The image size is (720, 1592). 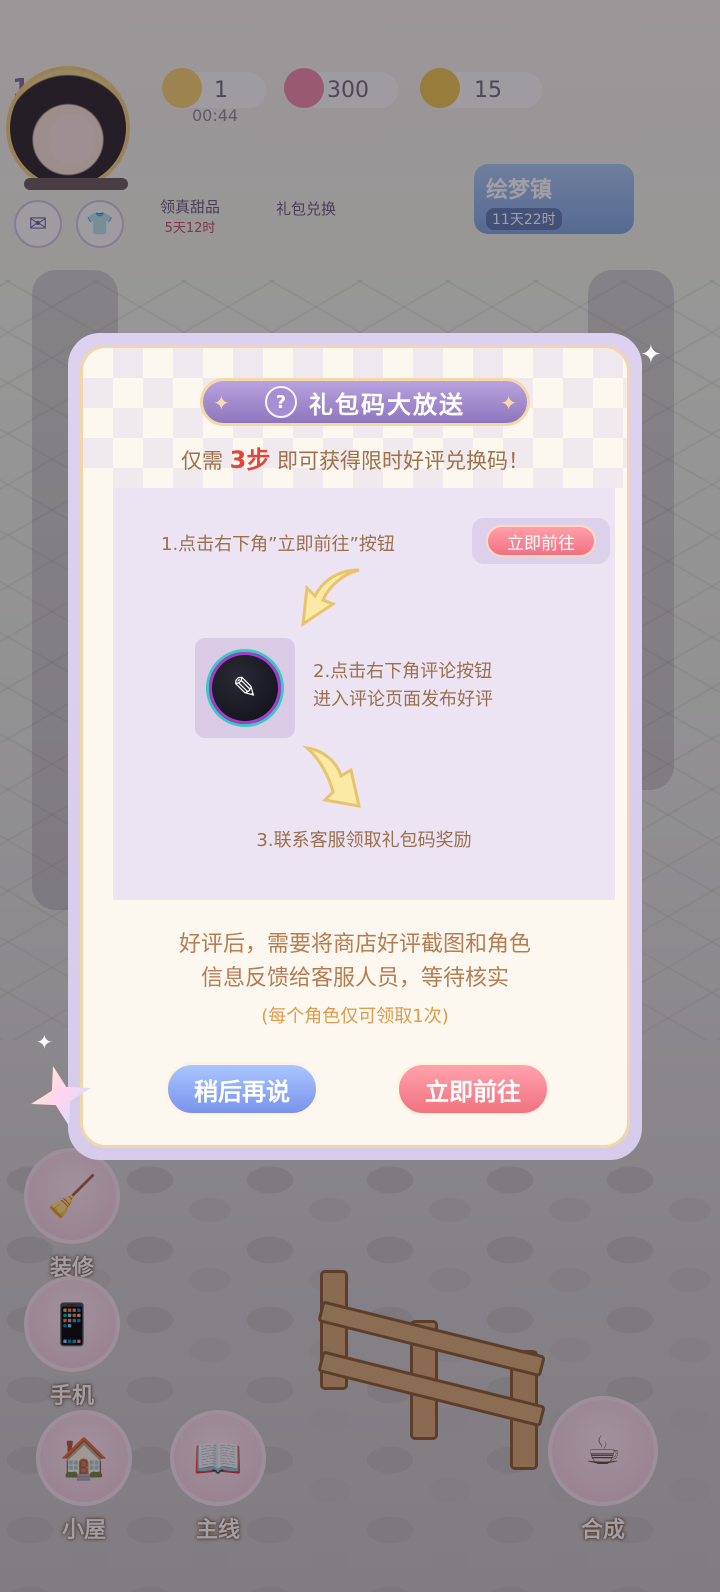 What do you see at coordinates (330, 598) in the screenshot?
I see `arrow-down-left-icon` at bounding box center [330, 598].